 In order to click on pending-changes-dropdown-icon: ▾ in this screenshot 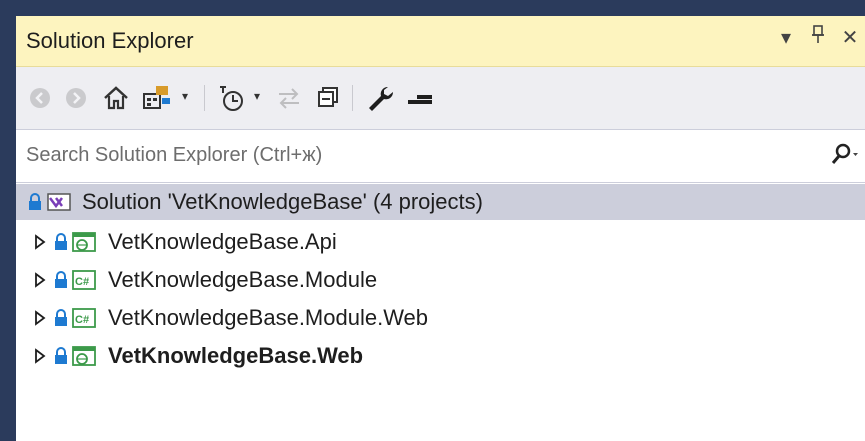, I will do `click(257, 96)`.